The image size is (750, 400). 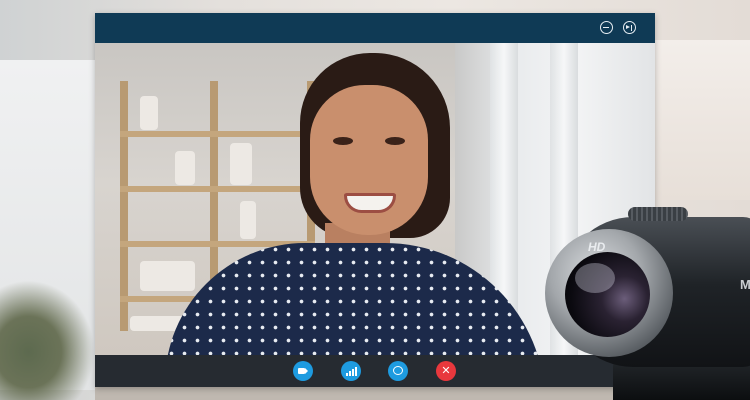 What do you see at coordinates (597, 247) in the screenshot?
I see `hd-badge: HD` at bounding box center [597, 247].